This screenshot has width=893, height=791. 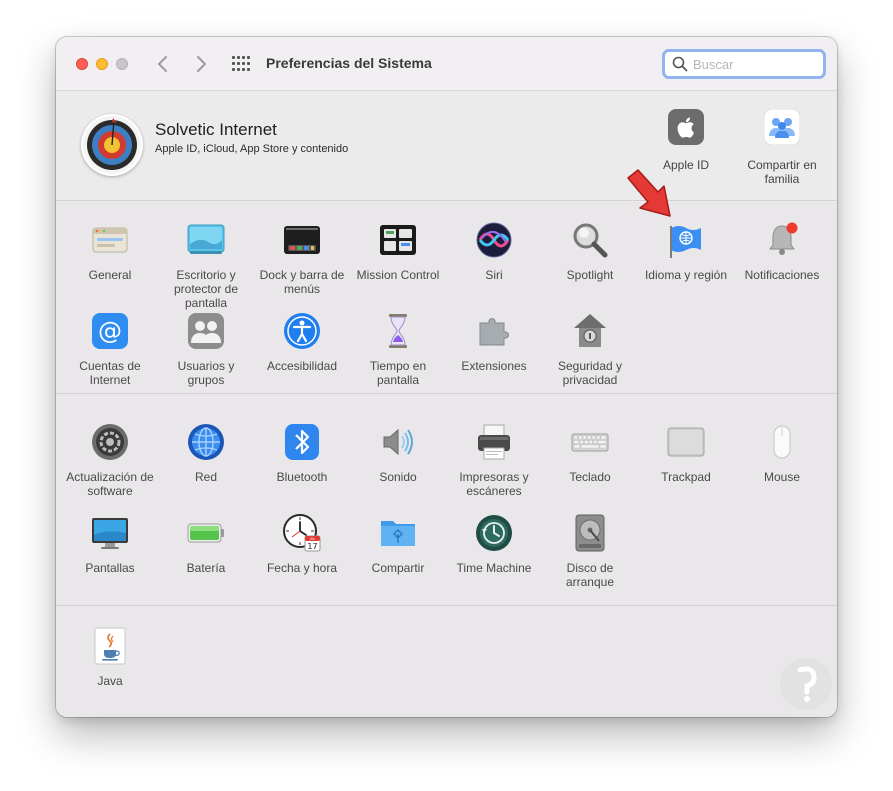 I want to click on pref-security-privacy: Seguridad y privacidad, so click(x=590, y=349).